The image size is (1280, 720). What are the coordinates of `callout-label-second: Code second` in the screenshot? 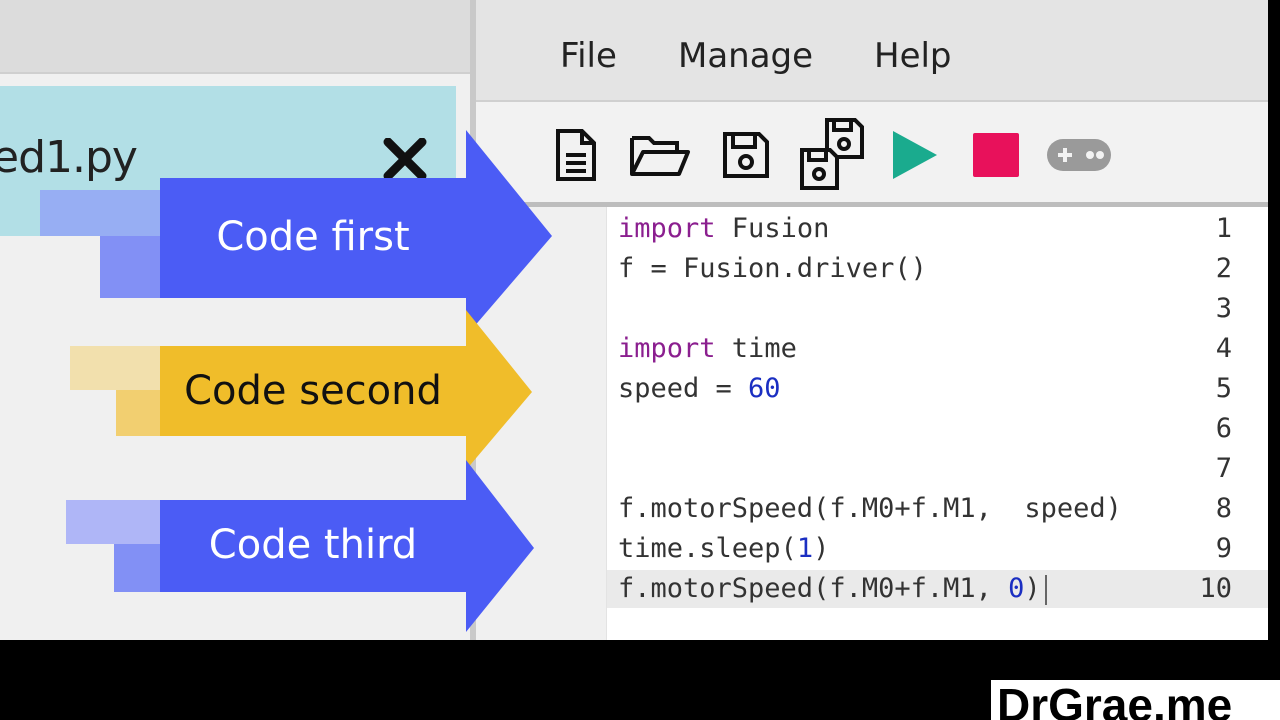 It's located at (313, 391).